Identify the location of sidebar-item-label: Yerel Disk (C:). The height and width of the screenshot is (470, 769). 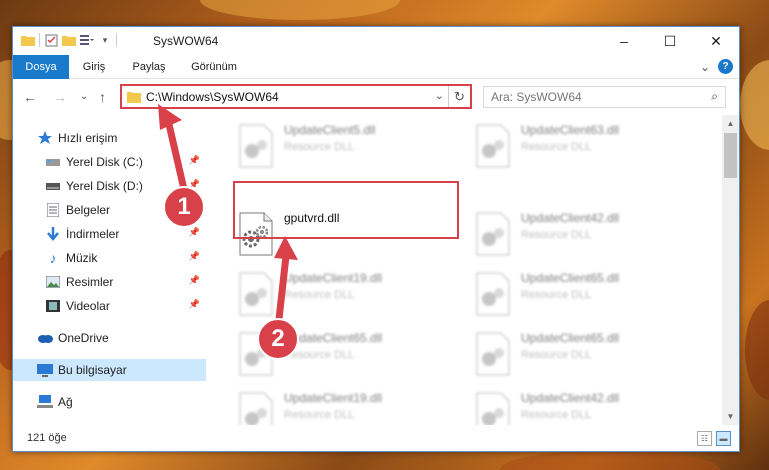
(104, 162).